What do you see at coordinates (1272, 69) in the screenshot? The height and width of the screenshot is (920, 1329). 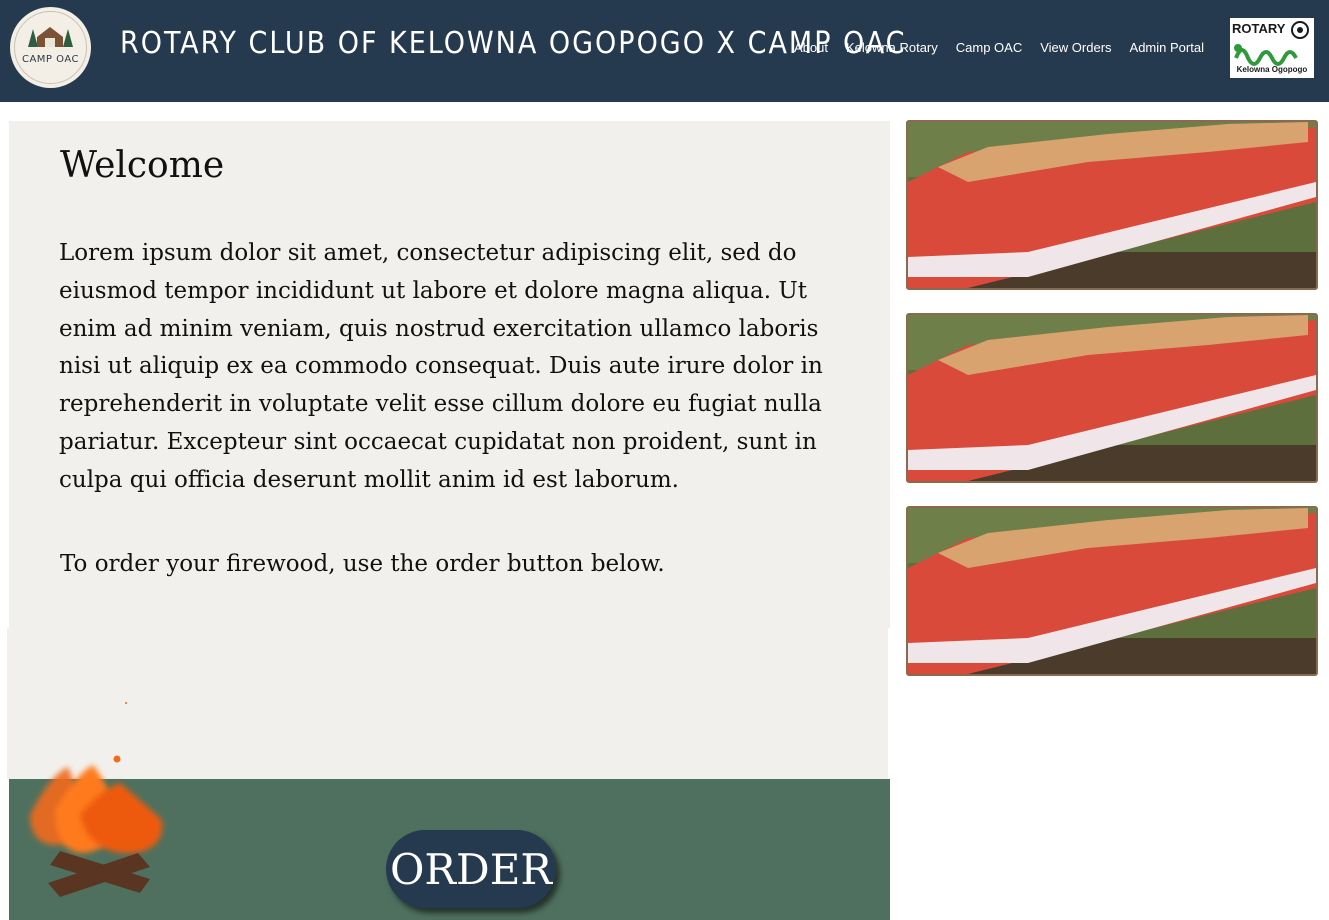 I see `rotary-logo-sub: Kelowna Ogopogo` at bounding box center [1272, 69].